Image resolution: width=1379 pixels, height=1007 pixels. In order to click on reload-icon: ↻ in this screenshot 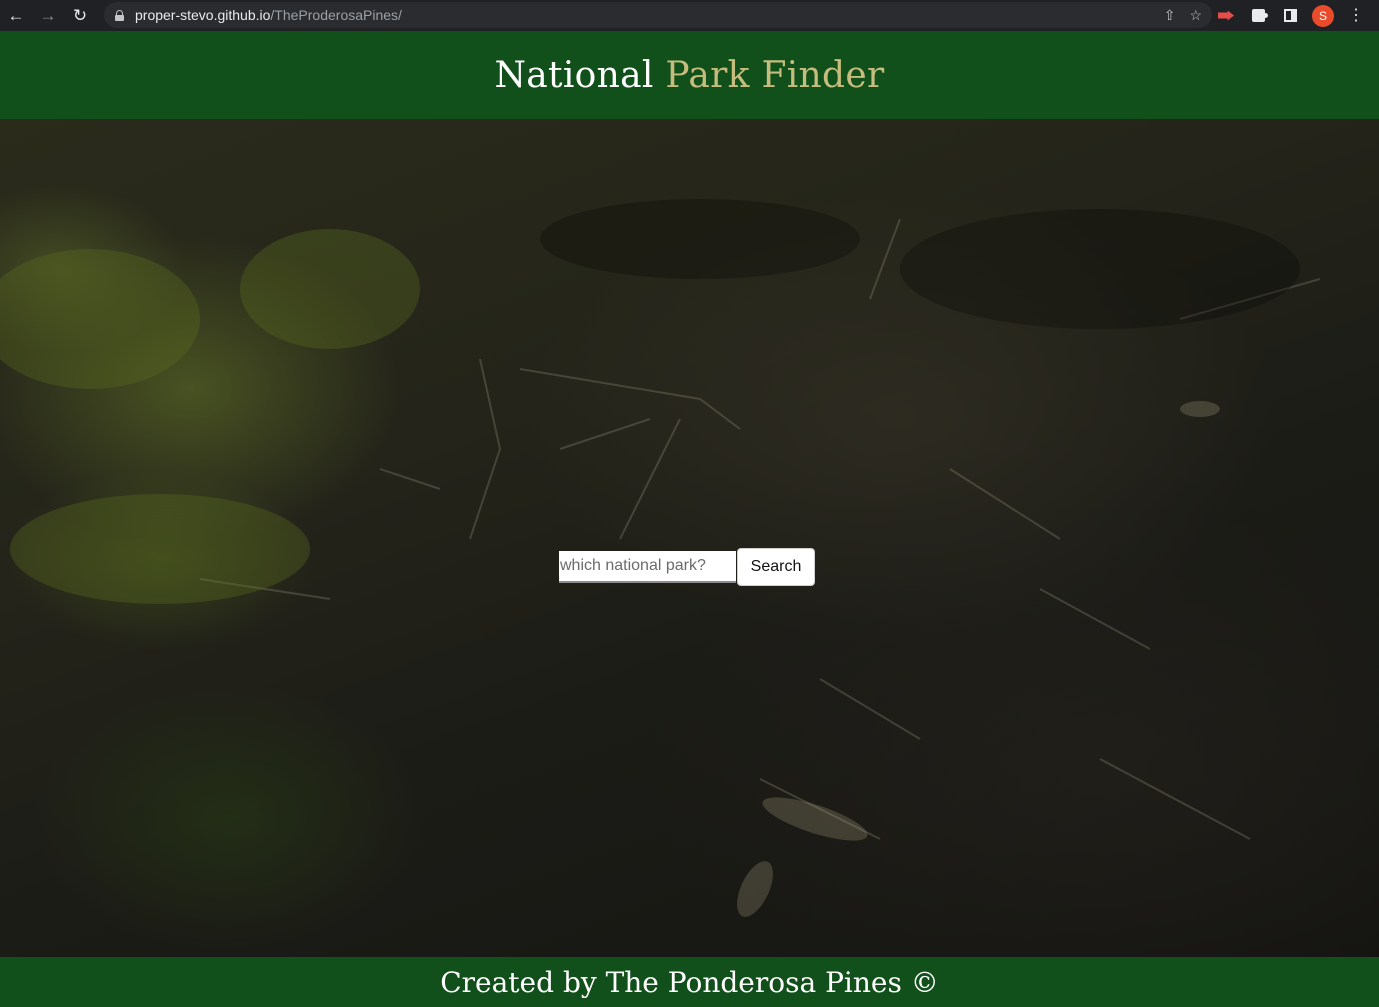, I will do `click(80, 16)`.